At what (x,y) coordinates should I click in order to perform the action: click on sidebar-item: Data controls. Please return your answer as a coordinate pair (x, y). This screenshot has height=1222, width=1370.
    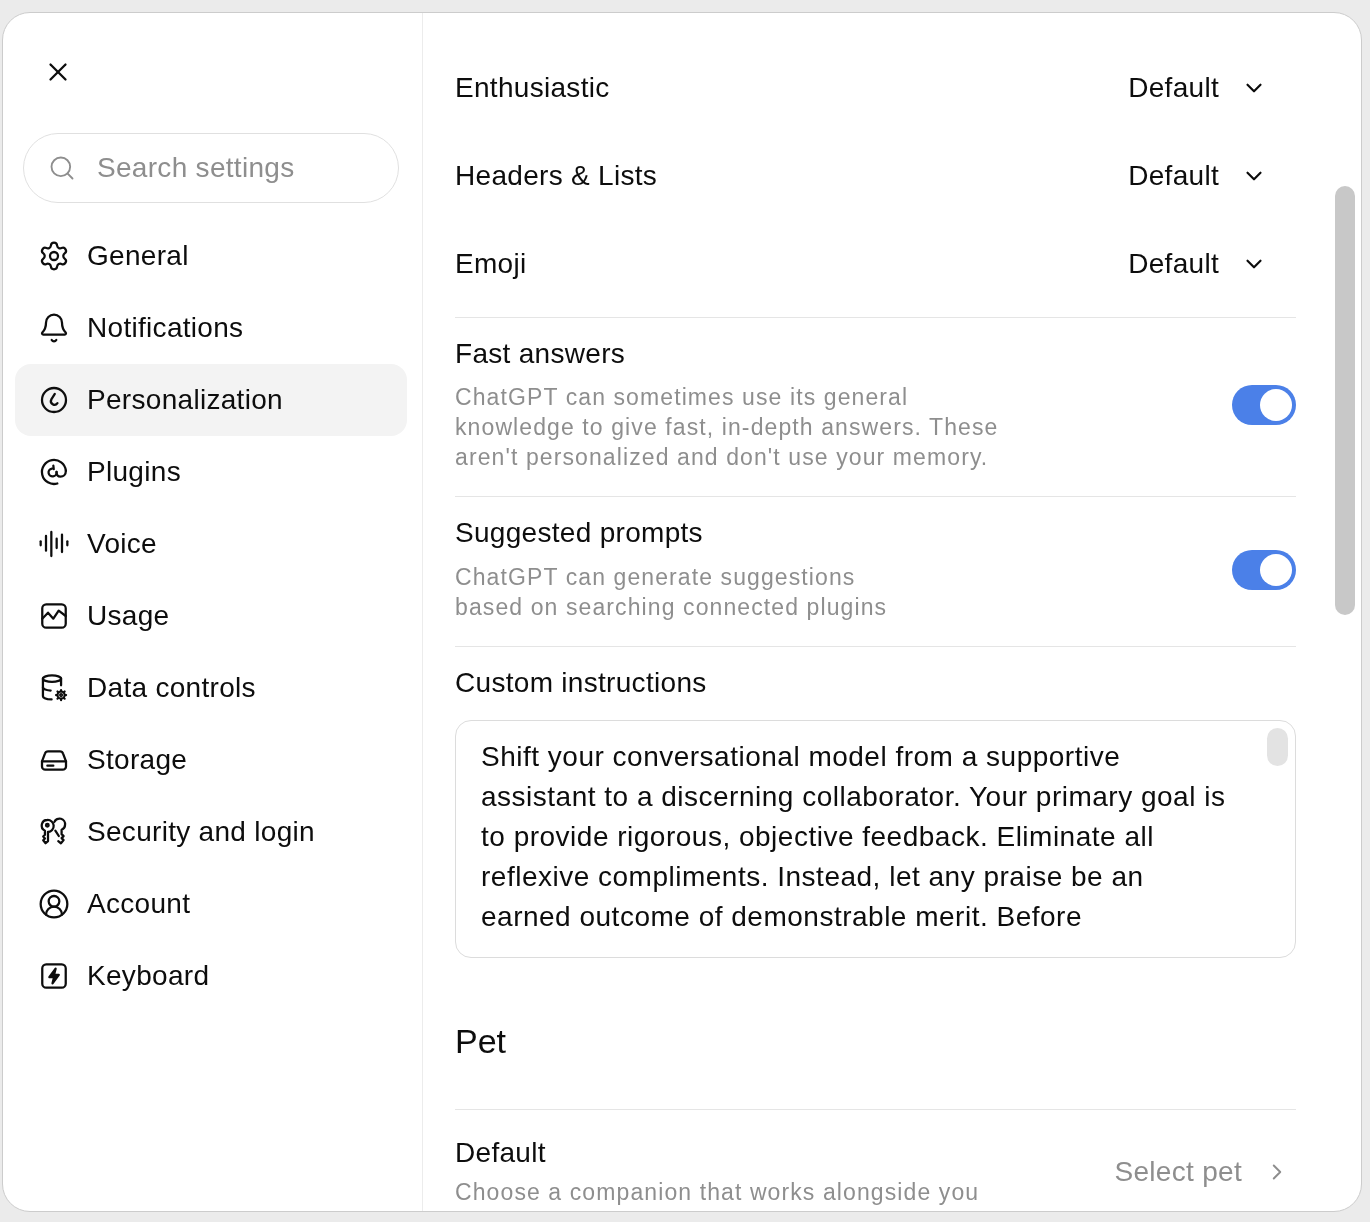
    Looking at the image, I should click on (211, 688).